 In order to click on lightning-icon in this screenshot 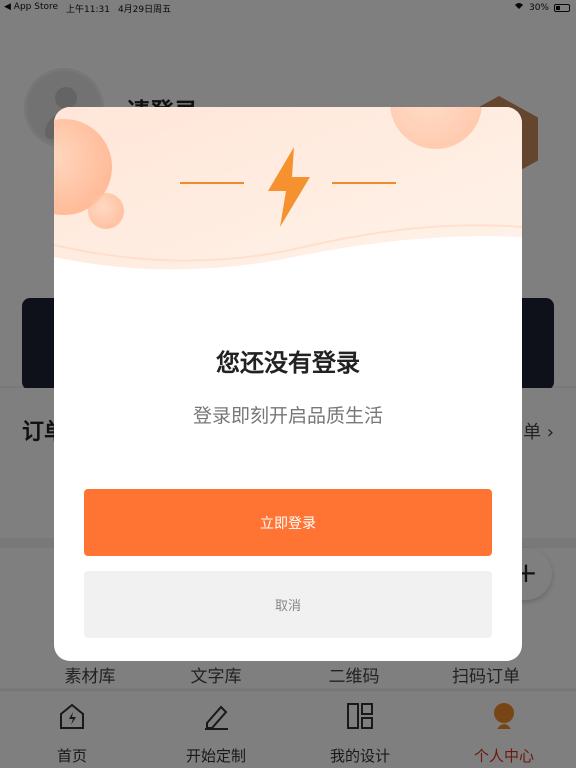, I will do `click(288, 187)`.